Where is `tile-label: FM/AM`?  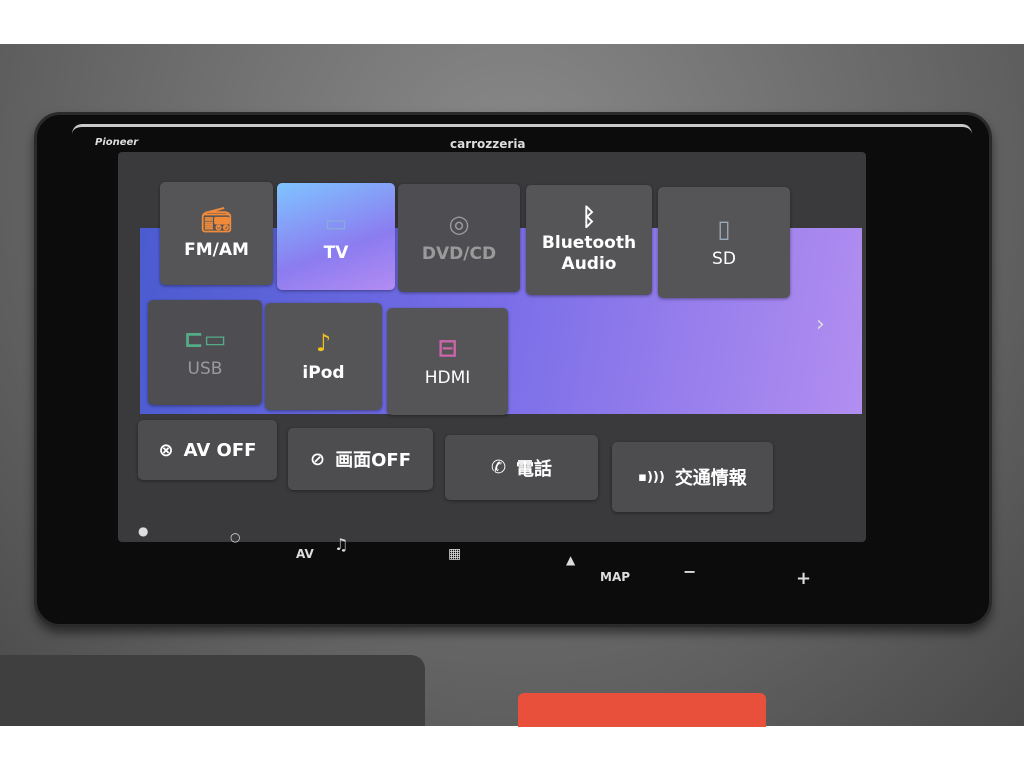 tile-label: FM/AM is located at coordinates (216, 249).